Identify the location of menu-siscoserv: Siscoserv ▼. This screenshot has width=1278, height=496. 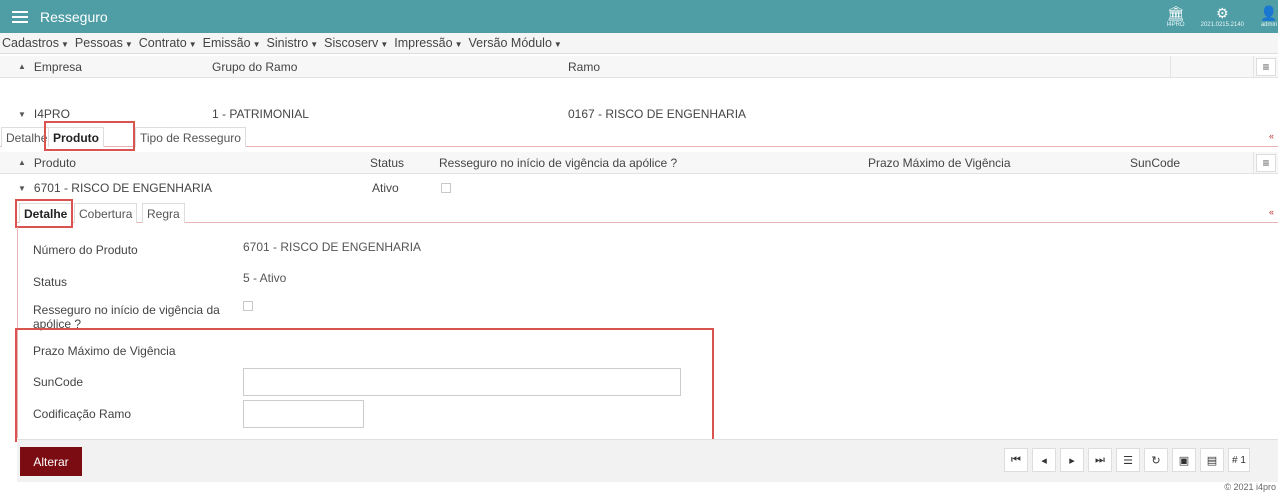
(356, 43).